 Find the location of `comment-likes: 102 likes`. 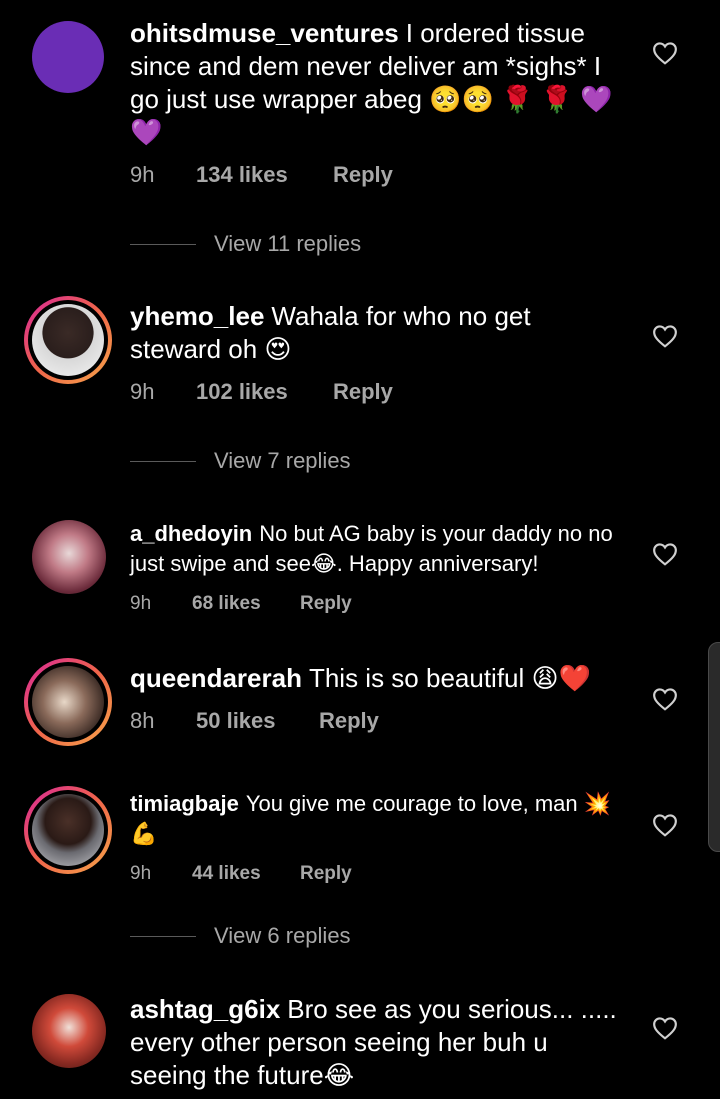

comment-likes: 102 likes is located at coordinates (264, 392).